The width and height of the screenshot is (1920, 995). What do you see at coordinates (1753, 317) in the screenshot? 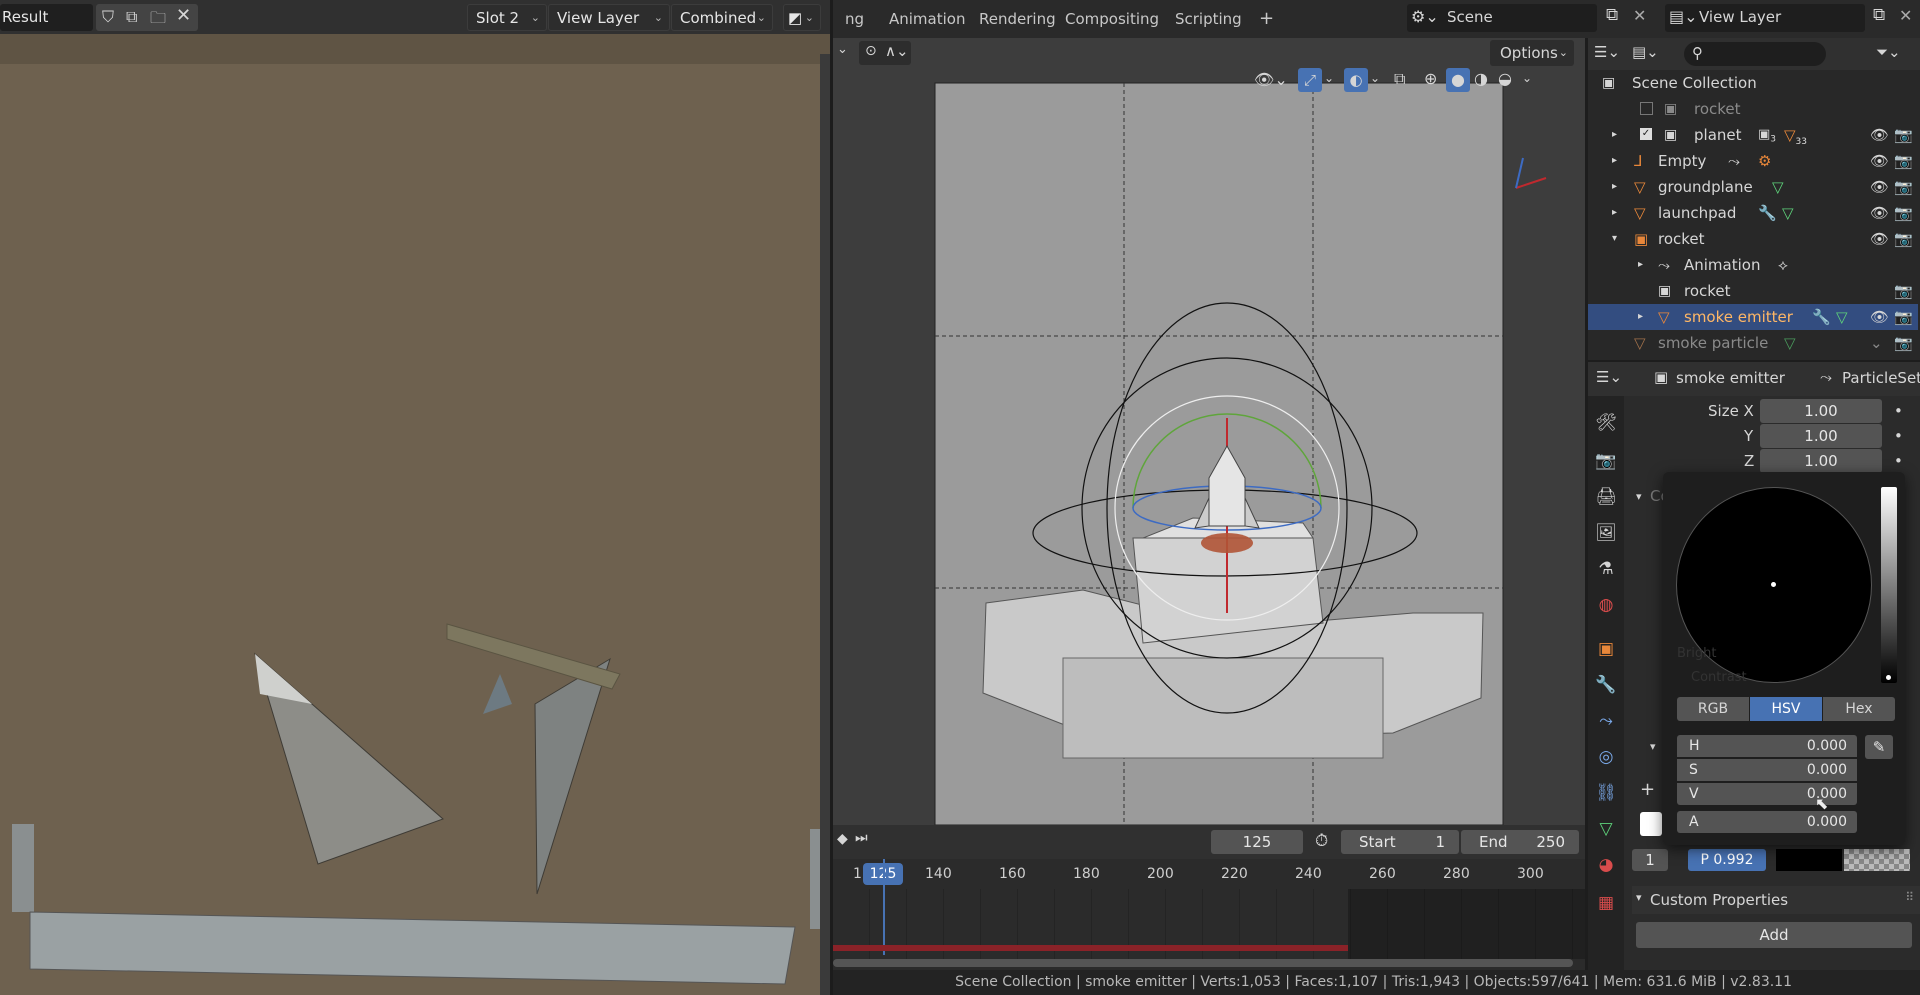
I see `outliner-item-active: ▸ ▽ smoke emitter 🔧 ▽ 👁 📷` at bounding box center [1753, 317].